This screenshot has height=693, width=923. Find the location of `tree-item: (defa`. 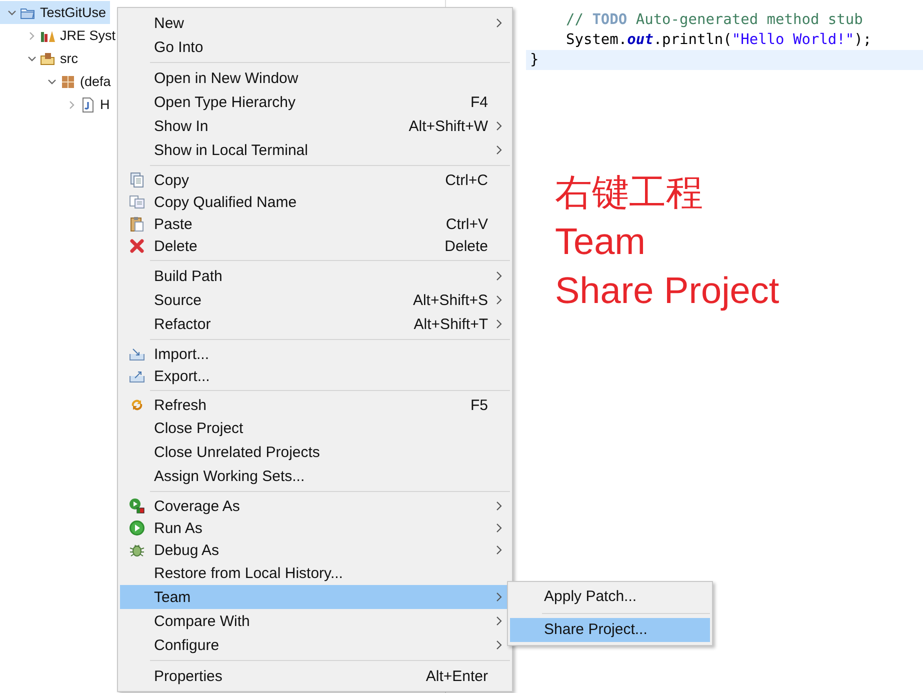

tree-item: (defa is located at coordinates (77, 81).